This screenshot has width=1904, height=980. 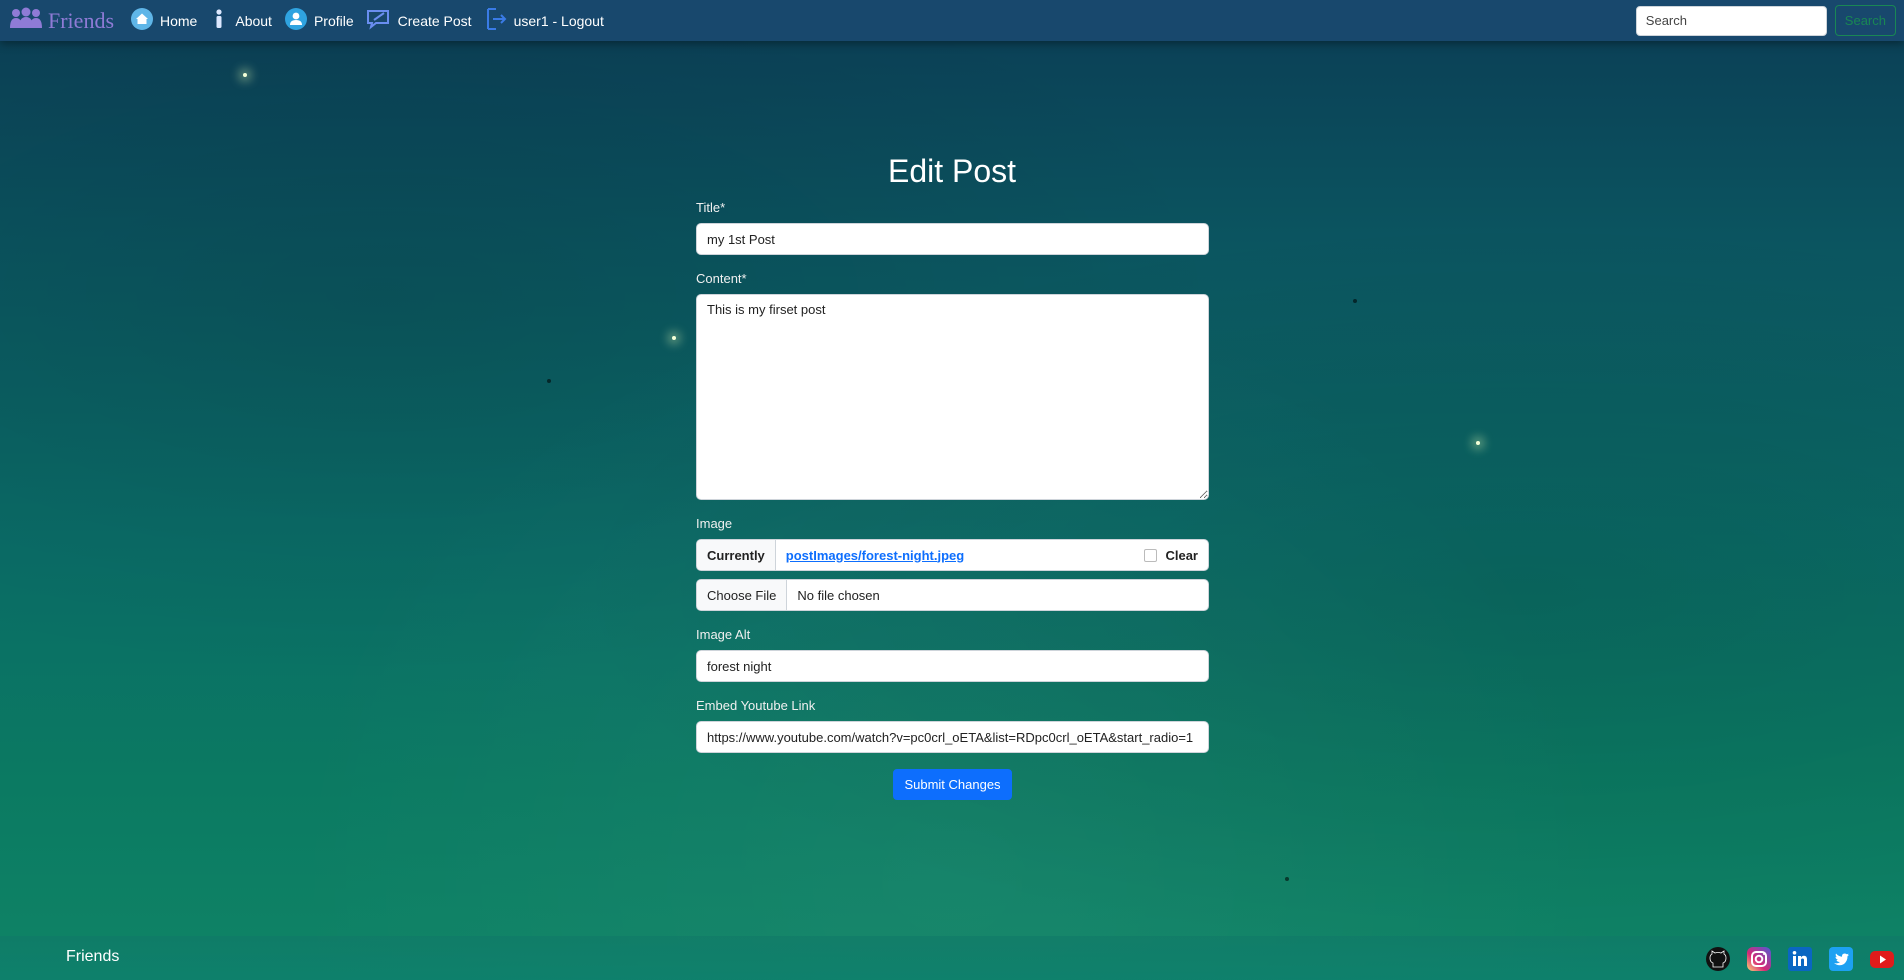 What do you see at coordinates (838, 595) in the screenshot?
I see `no-file-chosen-text: No file chosen` at bounding box center [838, 595].